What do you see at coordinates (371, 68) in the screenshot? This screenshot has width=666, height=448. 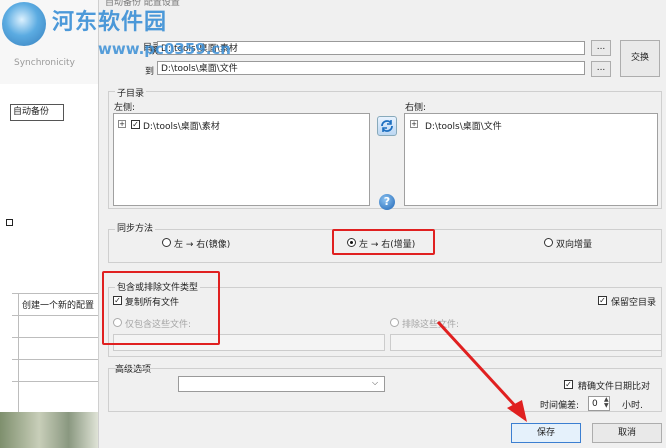 I see `to-path-input: D:\tools\桌面\文件` at bounding box center [371, 68].